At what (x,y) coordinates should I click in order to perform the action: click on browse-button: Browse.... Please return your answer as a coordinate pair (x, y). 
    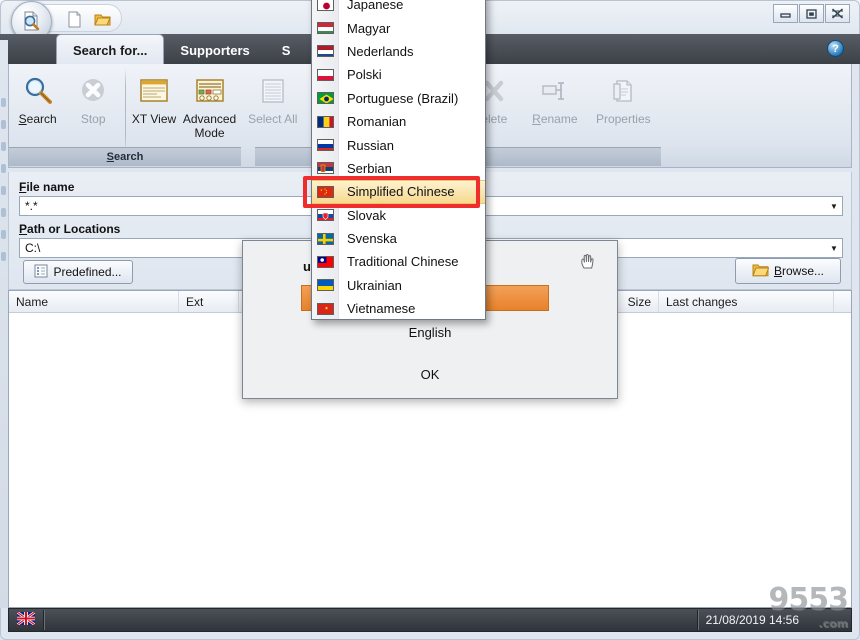
    Looking at the image, I should click on (788, 271).